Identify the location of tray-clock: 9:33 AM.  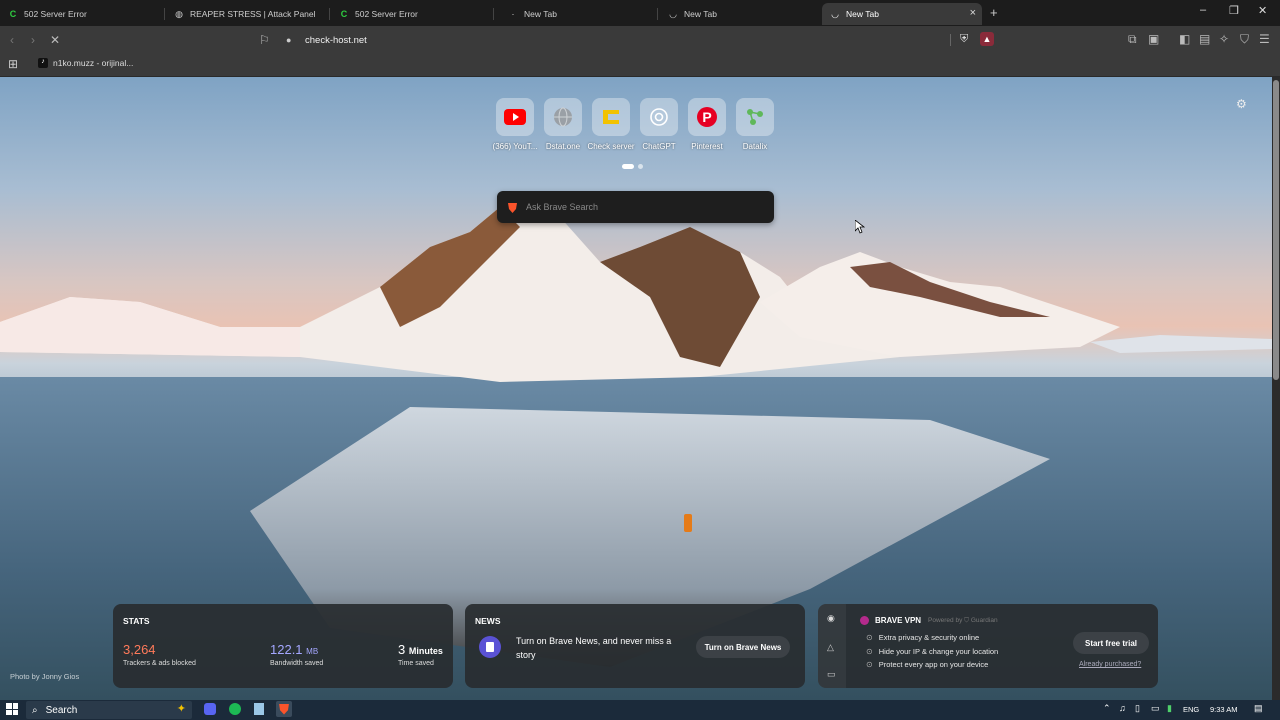
(1224, 709).